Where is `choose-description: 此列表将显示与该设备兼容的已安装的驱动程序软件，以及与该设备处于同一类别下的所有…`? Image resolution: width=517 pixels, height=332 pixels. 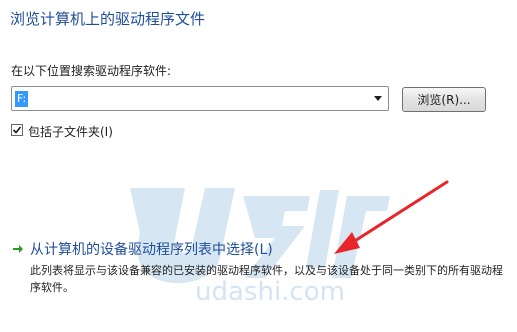
choose-description: 此列表将显示与该设备兼容的已安装的驱动程序软件，以及与该设备处于同一类别下的所有… is located at coordinates (266, 279).